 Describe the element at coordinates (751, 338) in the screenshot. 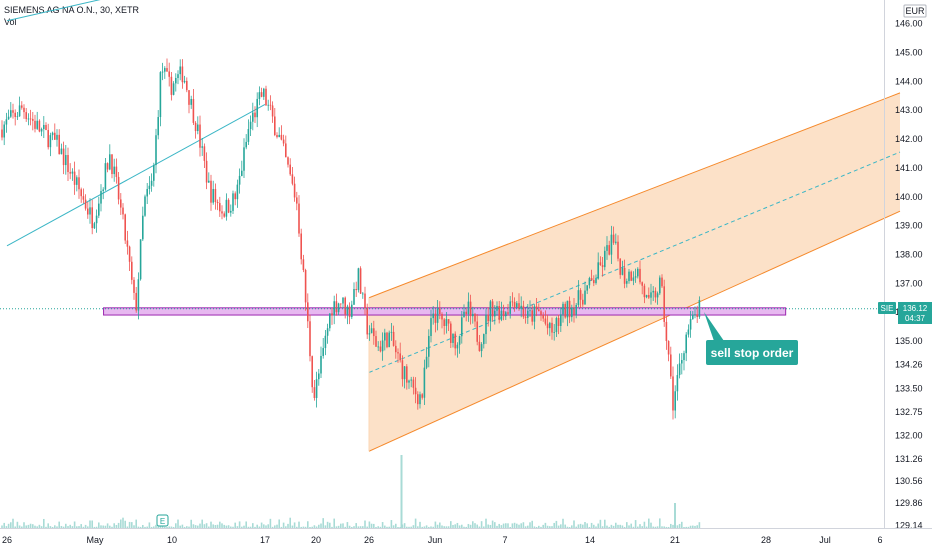

I see `sell-stop-callout: sell stop order` at that location.